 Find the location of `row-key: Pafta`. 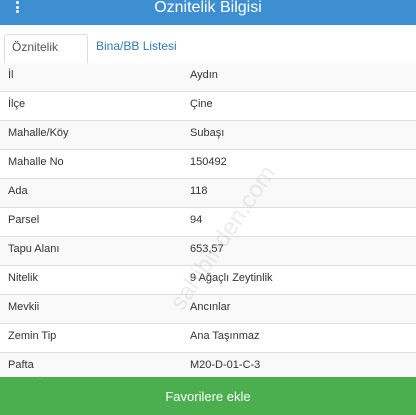

row-key: Pafta is located at coordinates (21, 365).